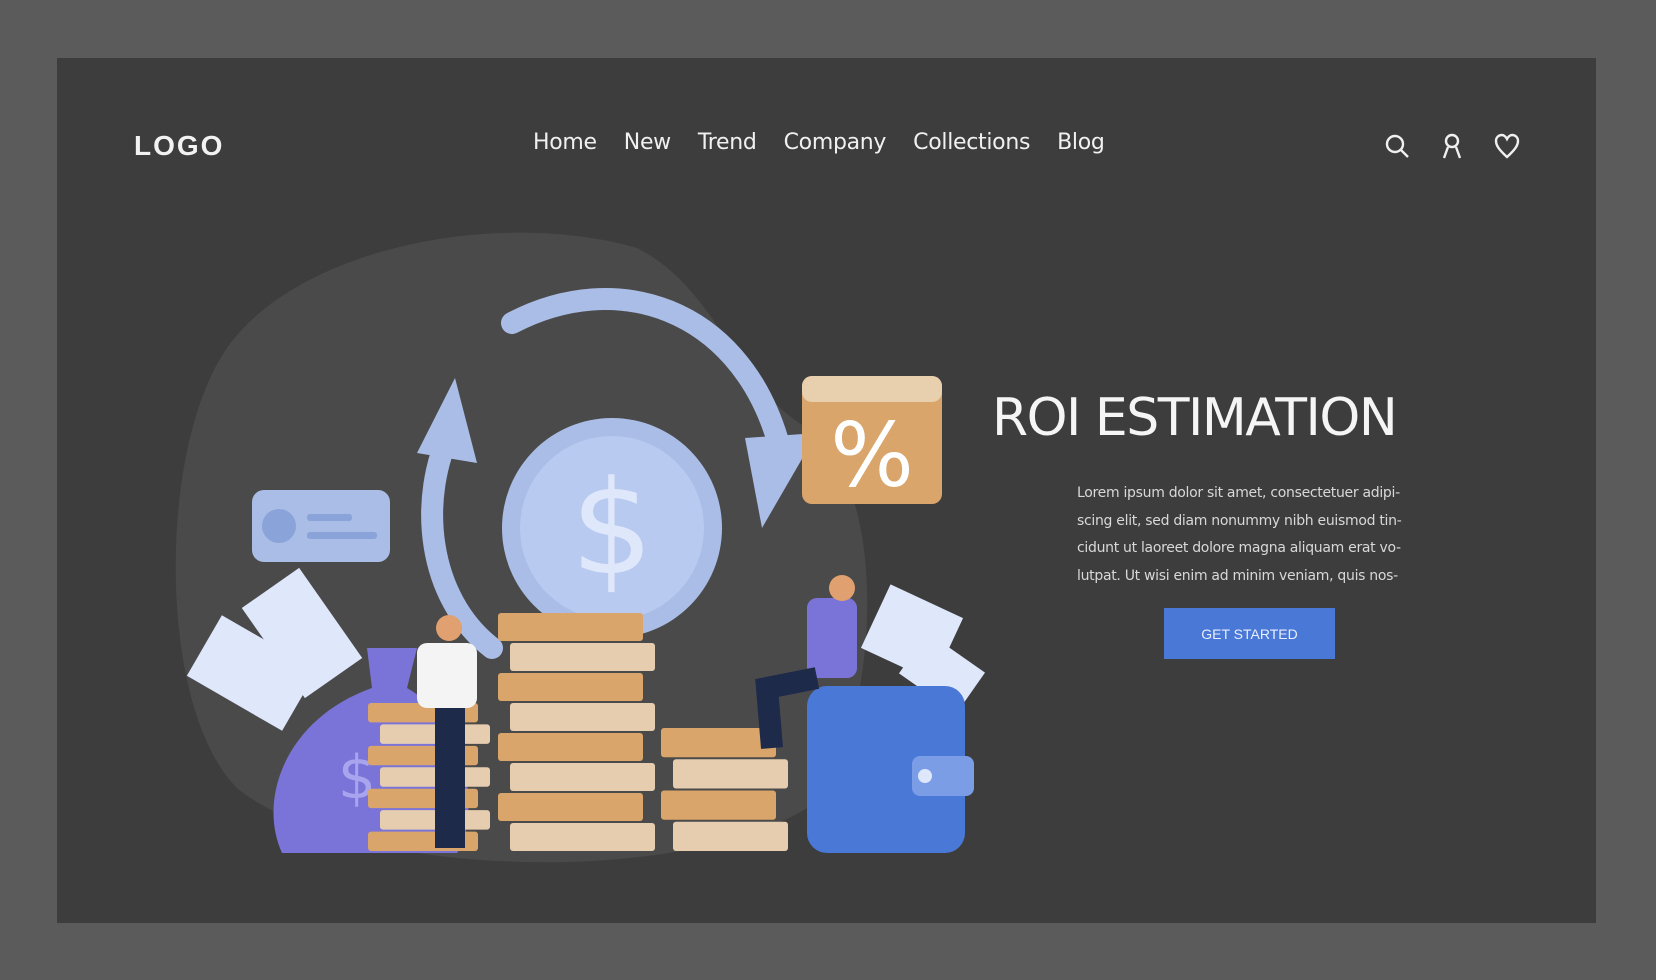 The height and width of the screenshot is (980, 1656). I want to click on main-nav: Home New Trend Company Collections Blog, so click(819, 142).